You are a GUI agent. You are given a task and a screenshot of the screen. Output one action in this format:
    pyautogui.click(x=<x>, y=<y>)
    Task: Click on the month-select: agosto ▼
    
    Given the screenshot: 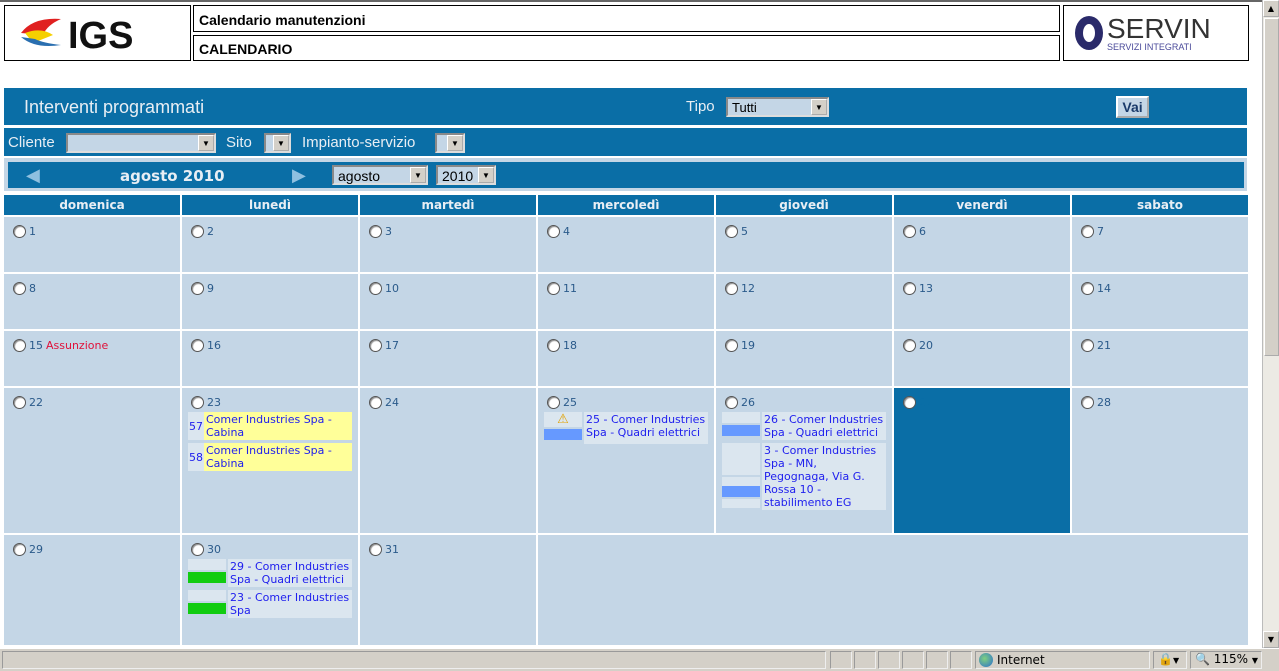 What is the action you would take?
    pyautogui.click(x=380, y=175)
    